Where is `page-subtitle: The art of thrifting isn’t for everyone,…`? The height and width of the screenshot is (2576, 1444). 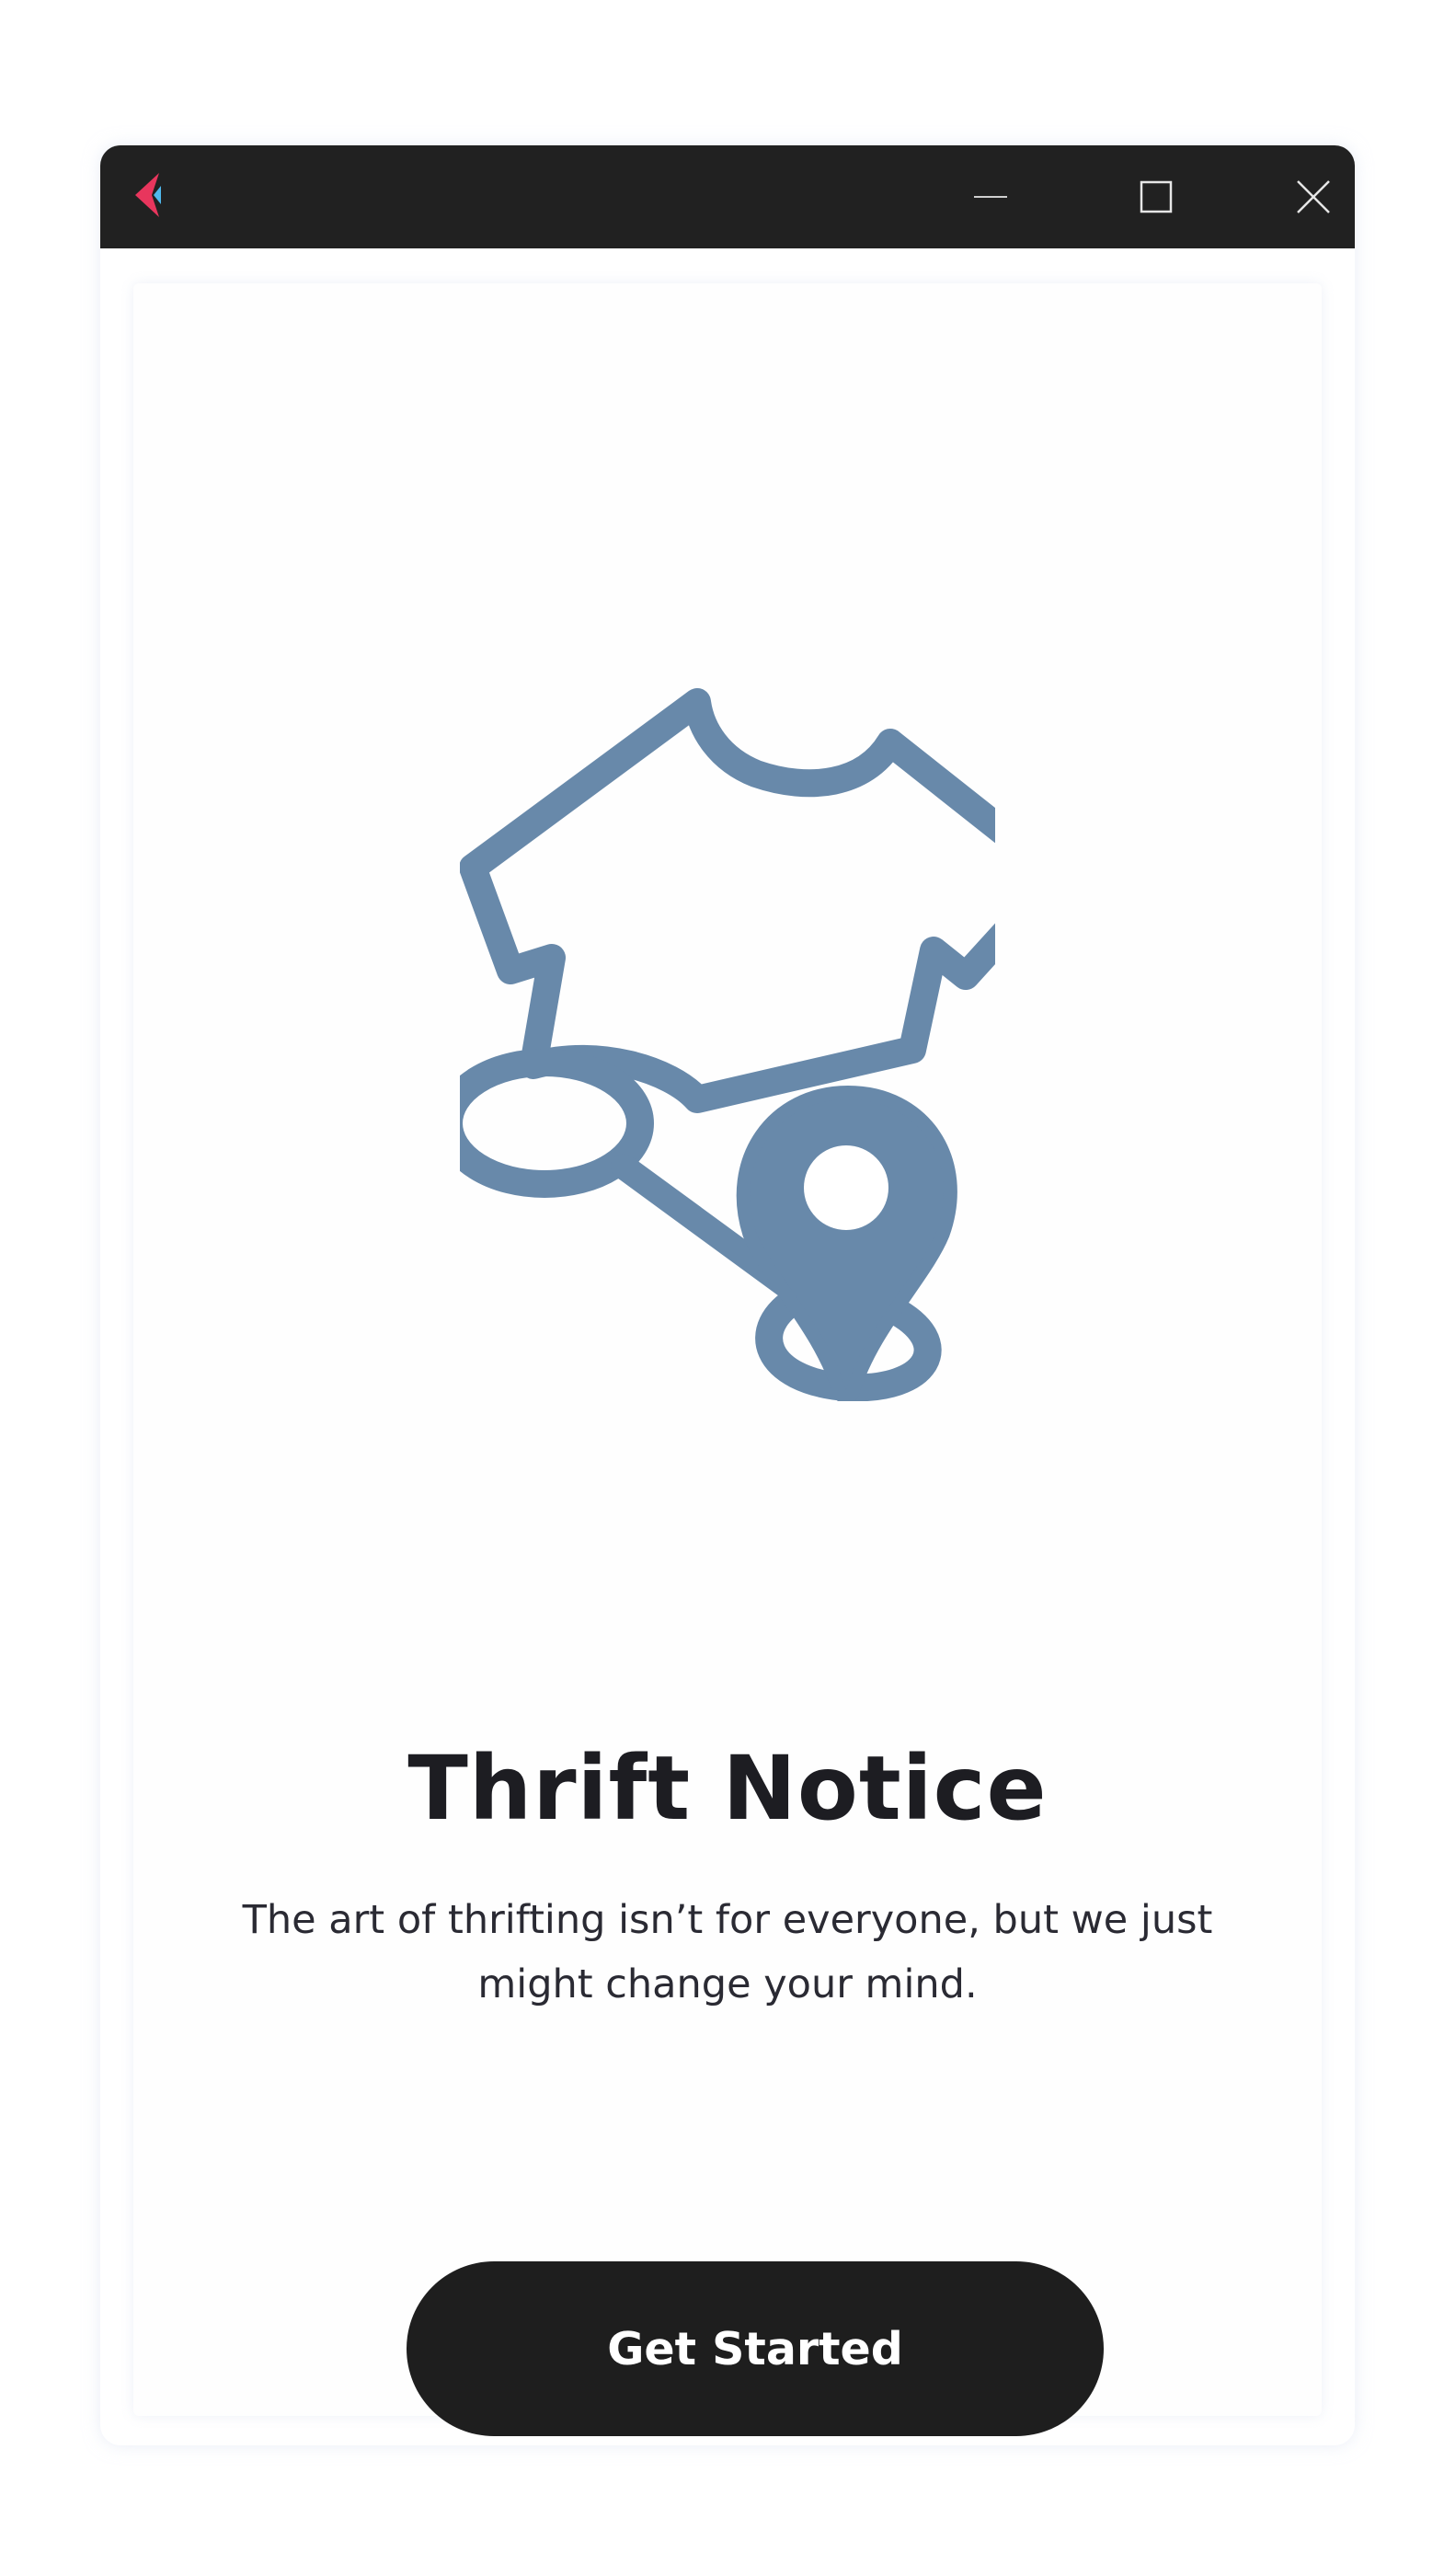 page-subtitle: The art of thrifting isn’t for everyone,… is located at coordinates (727, 1952).